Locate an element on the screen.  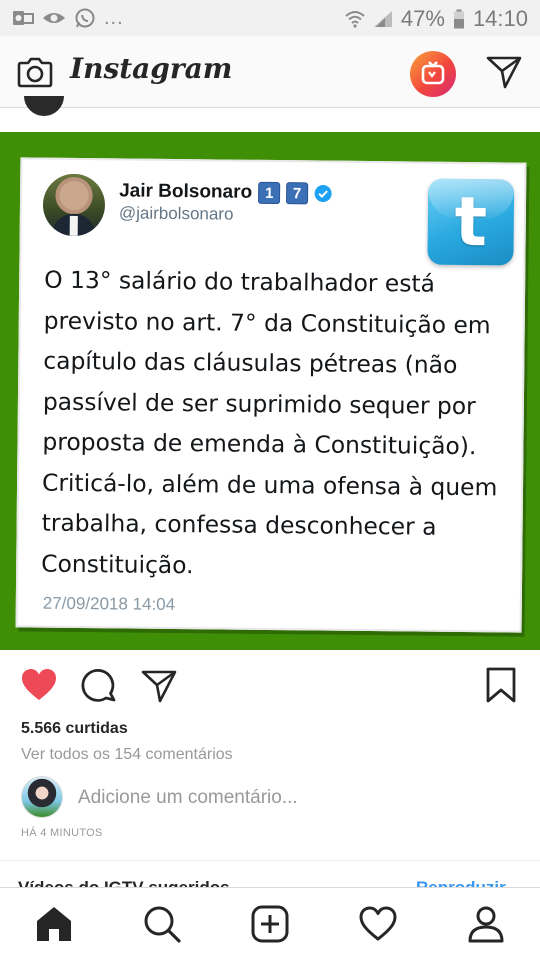
status-system: 47% 14:10 is located at coordinates (436, 19).